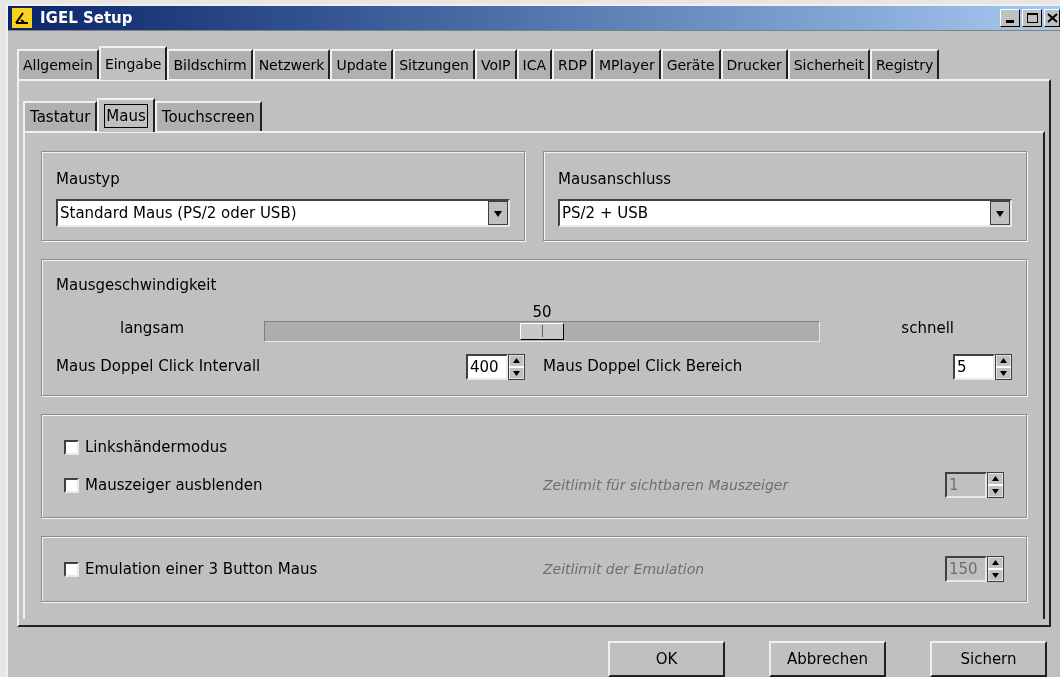 This screenshot has height=677, width=1060. What do you see at coordinates (785, 212) in the screenshot?
I see `dropdown: PS/2 + USB` at bounding box center [785, 212].